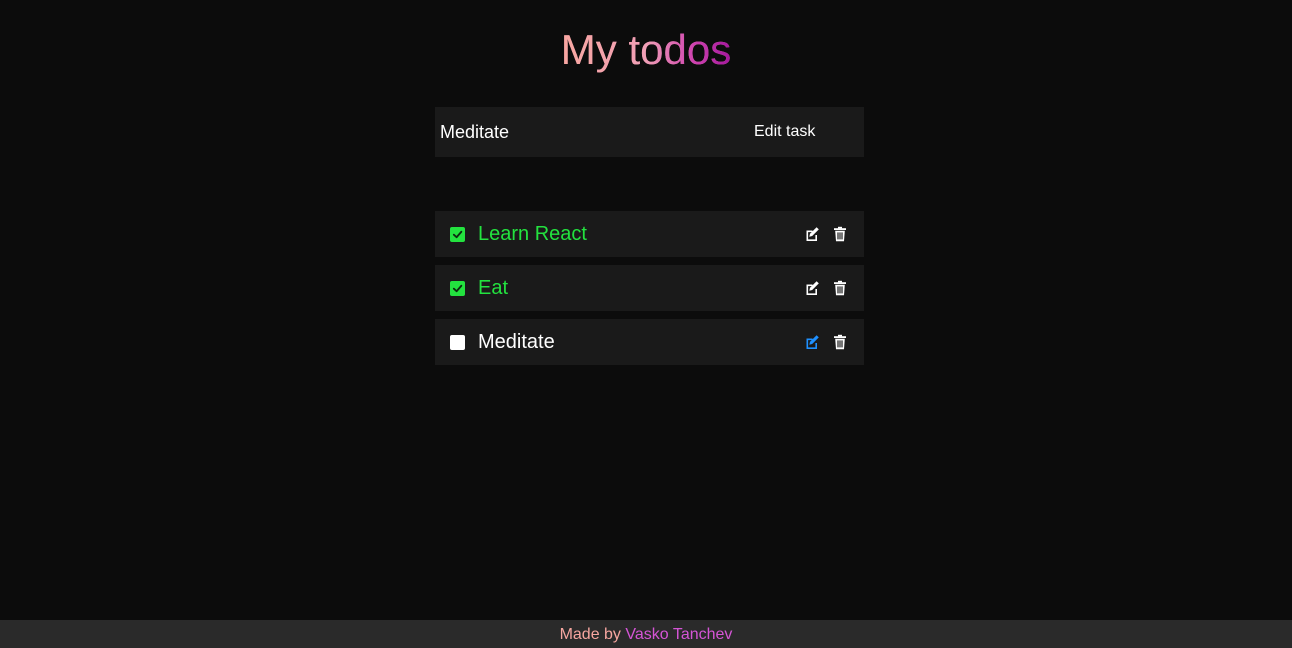  What do you see at coordinates (678, 634) in the screenshot?
I see `footer-author-link: Vasko Tanchev` at bounding box center [678, 634].